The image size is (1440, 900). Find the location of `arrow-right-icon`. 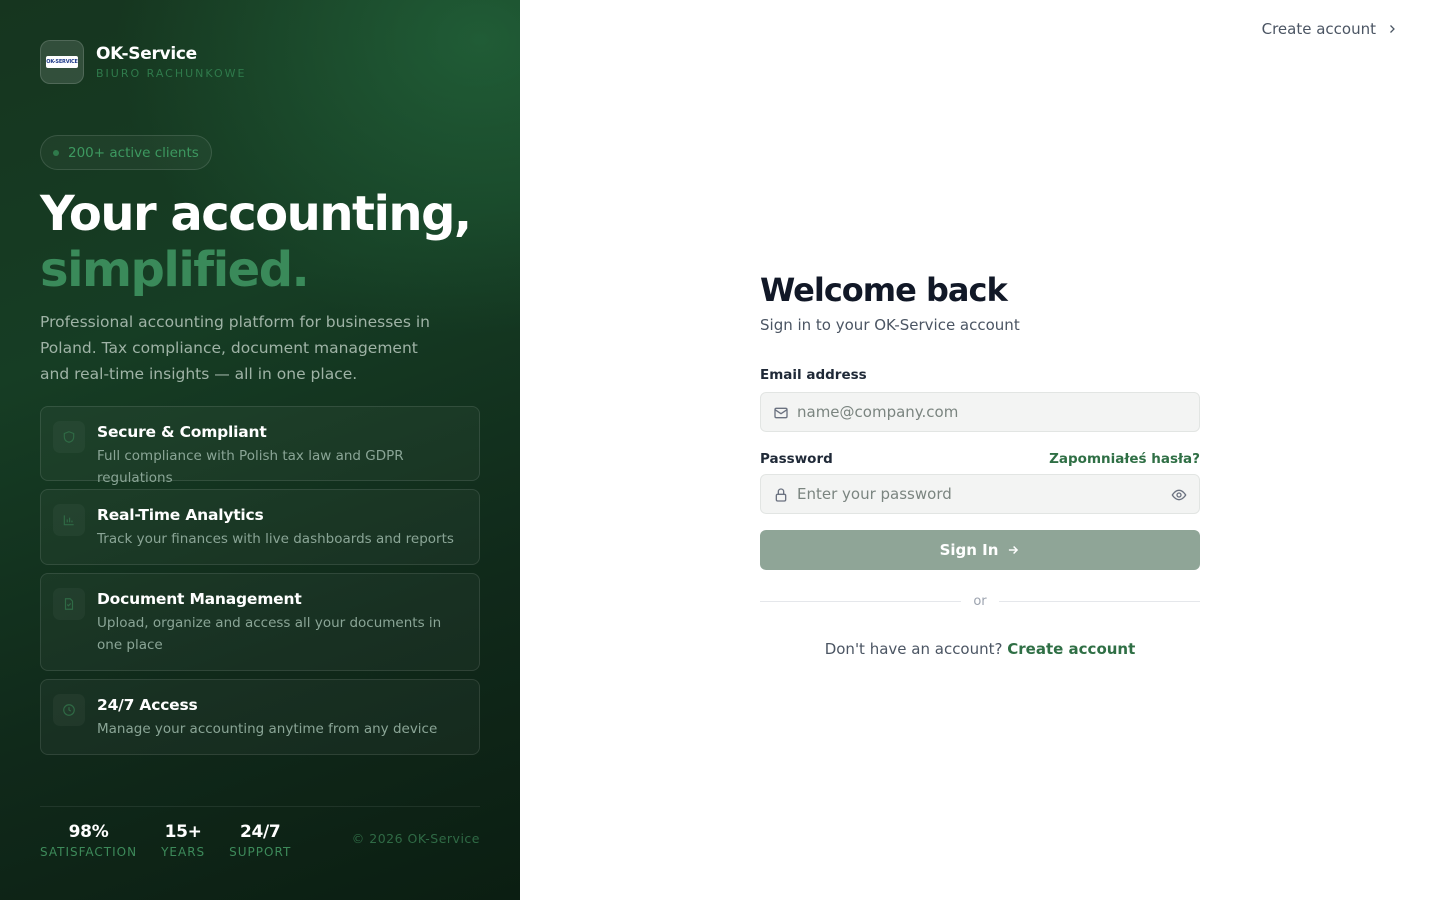

arrow-right-icon is located at coordinates (1013, 550).